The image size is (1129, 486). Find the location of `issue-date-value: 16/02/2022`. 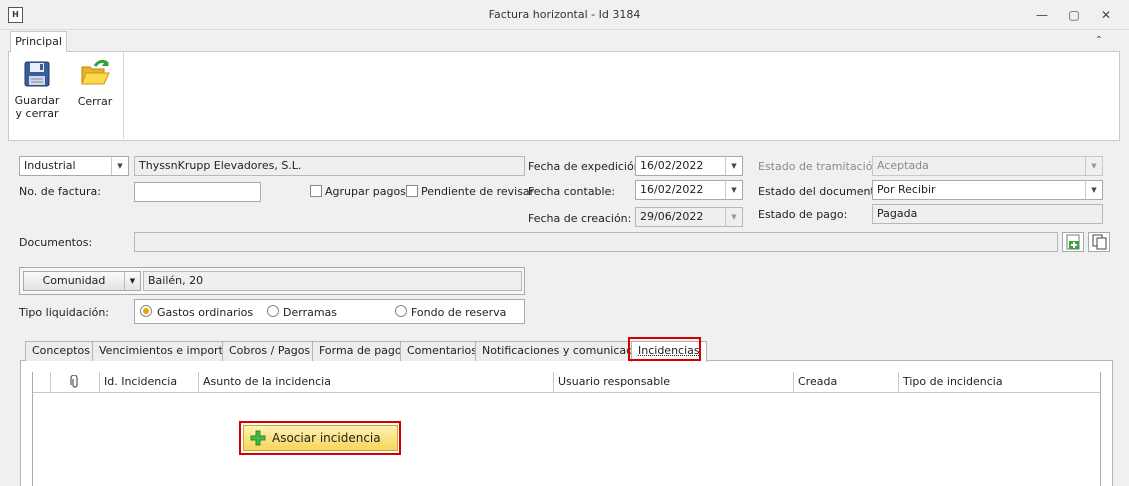

issue-date-value: 16/02/2022 is located at coordinates (672, 165).